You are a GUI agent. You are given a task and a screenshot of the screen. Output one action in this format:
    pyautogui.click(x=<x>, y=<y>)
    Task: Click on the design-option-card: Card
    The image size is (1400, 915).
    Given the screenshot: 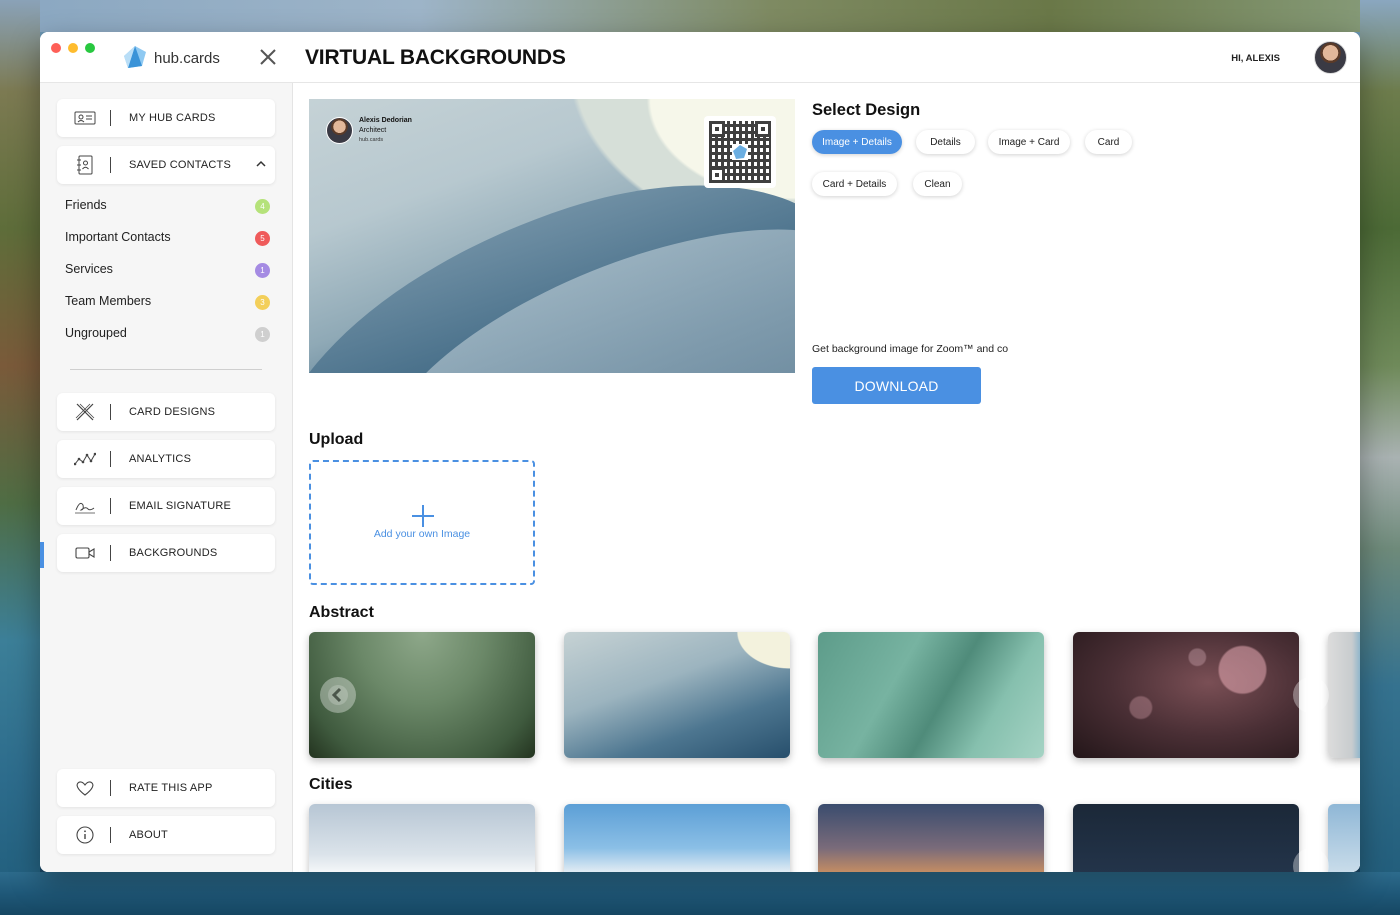 What is the action you would take?
    pyautogui.click(x=1108, y=142)
    